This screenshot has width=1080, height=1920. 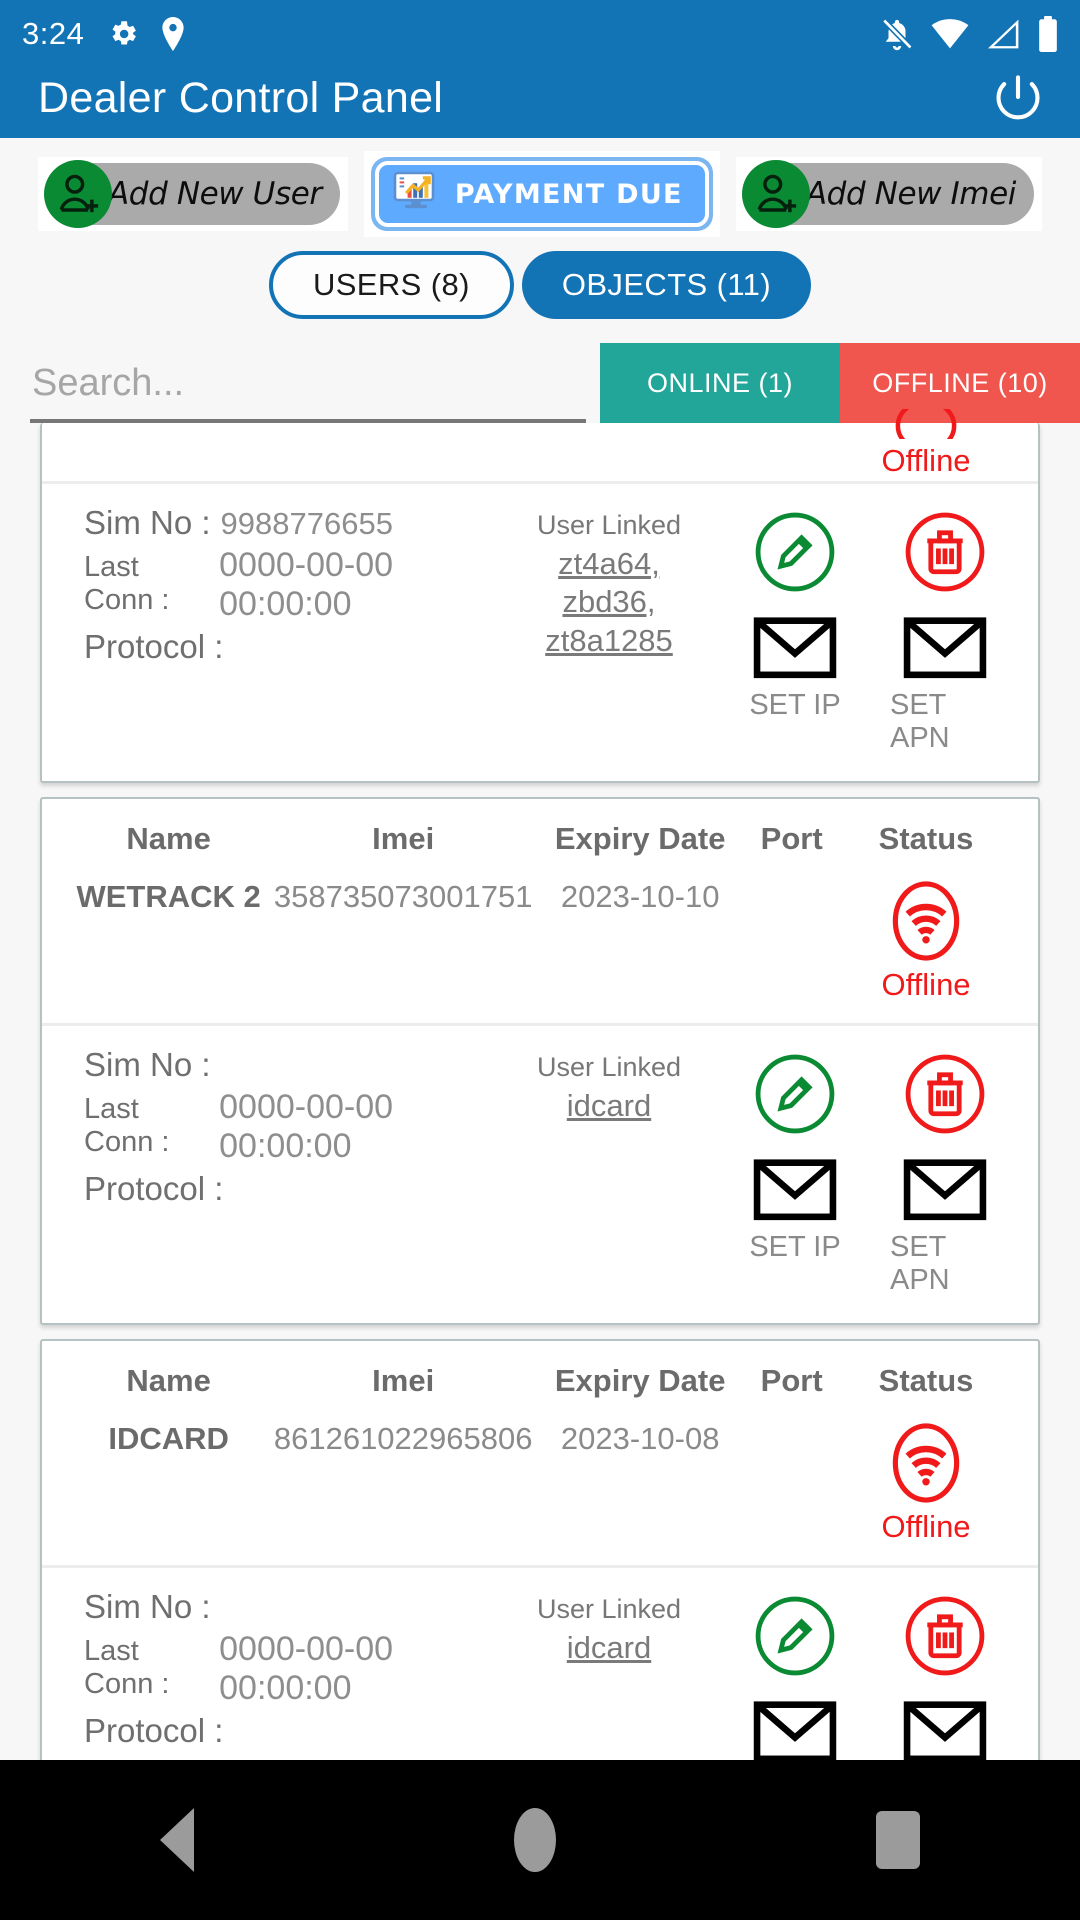 What do you see at coordinates (950, 34) in the screenshot?
I see `wifi-icon` at bounding box center [950, 34].